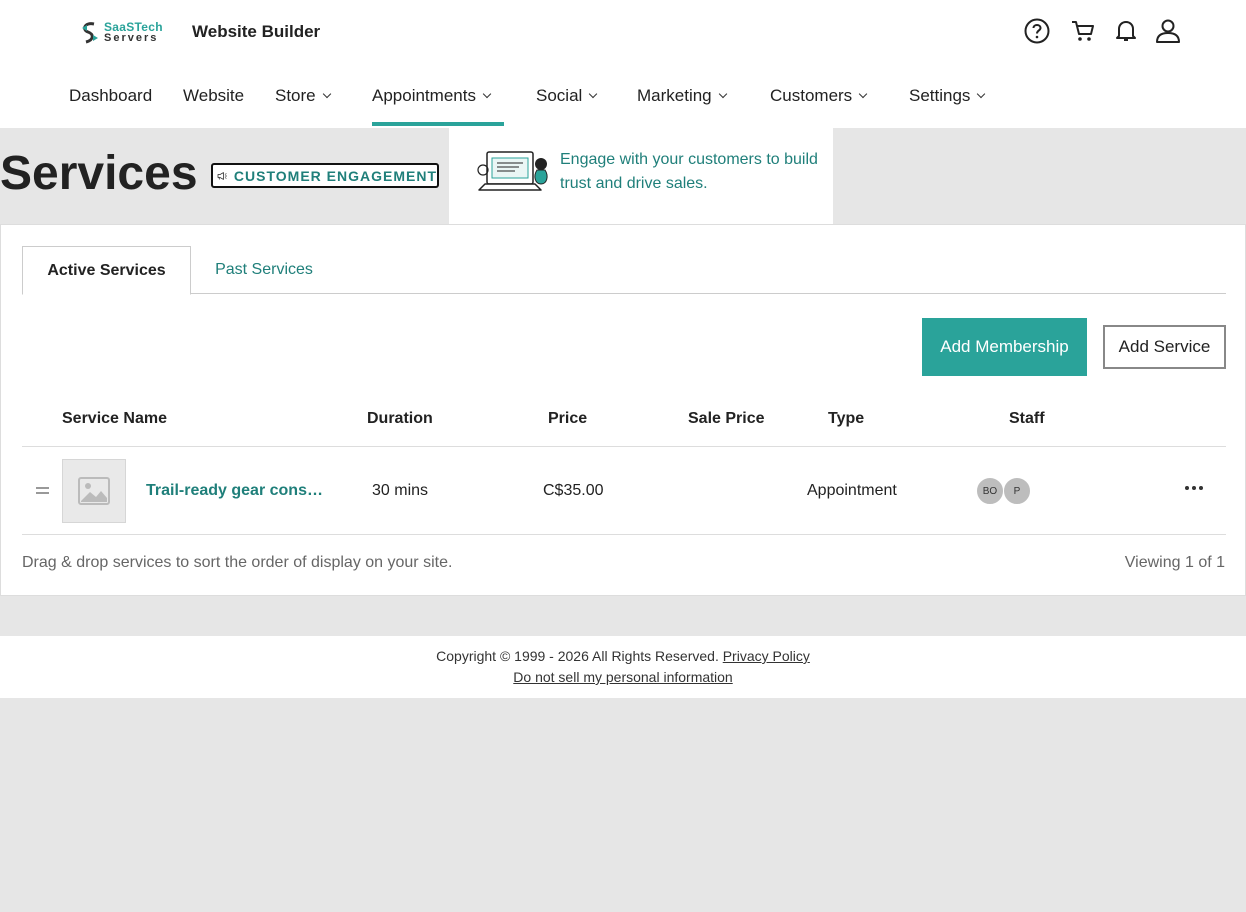 Image resolution: width=1246 pixels, height=912 pixels. Describe the element at coordinates (438, 124) in the screenshot. I see `active-nav-indicator` at that location.